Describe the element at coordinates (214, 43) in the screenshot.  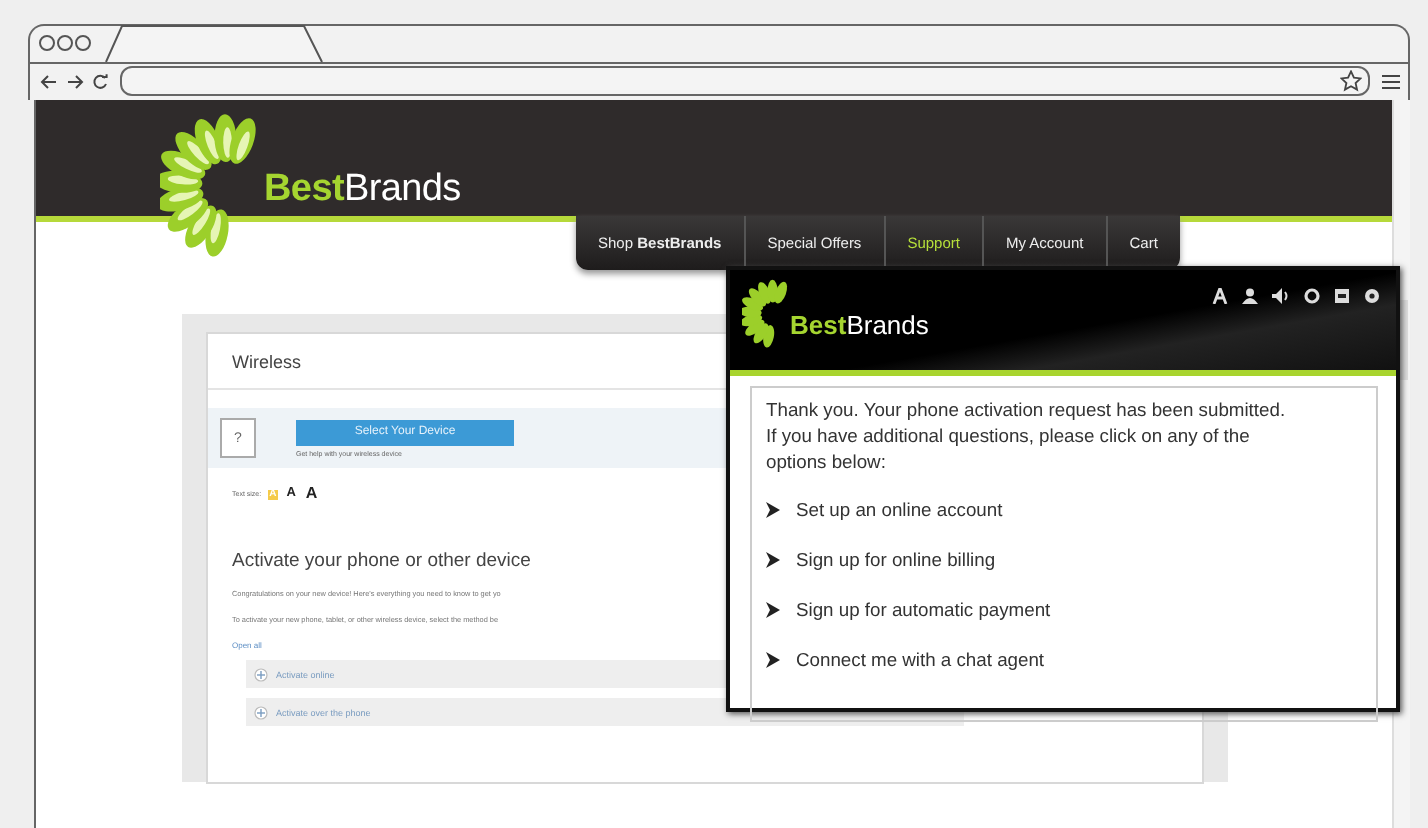
I see `browser-tab` at that location.